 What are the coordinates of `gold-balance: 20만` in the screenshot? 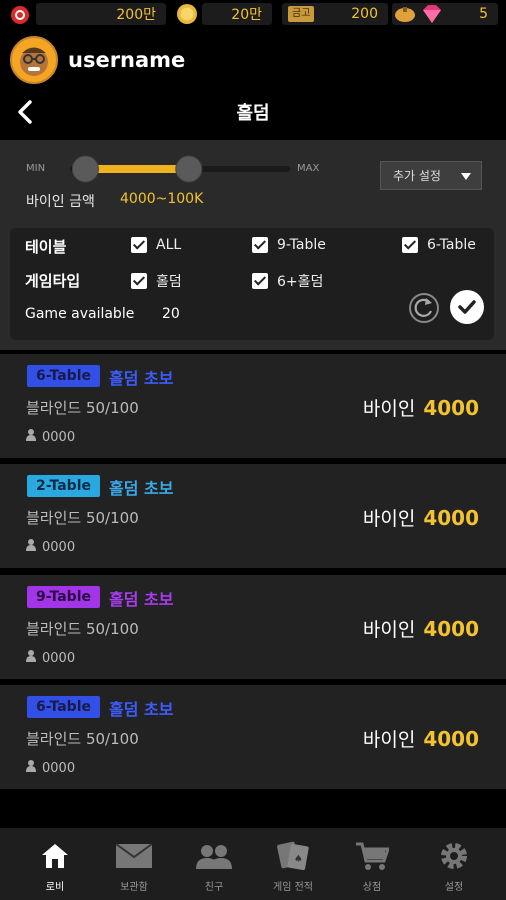 It's located at (237, 14).